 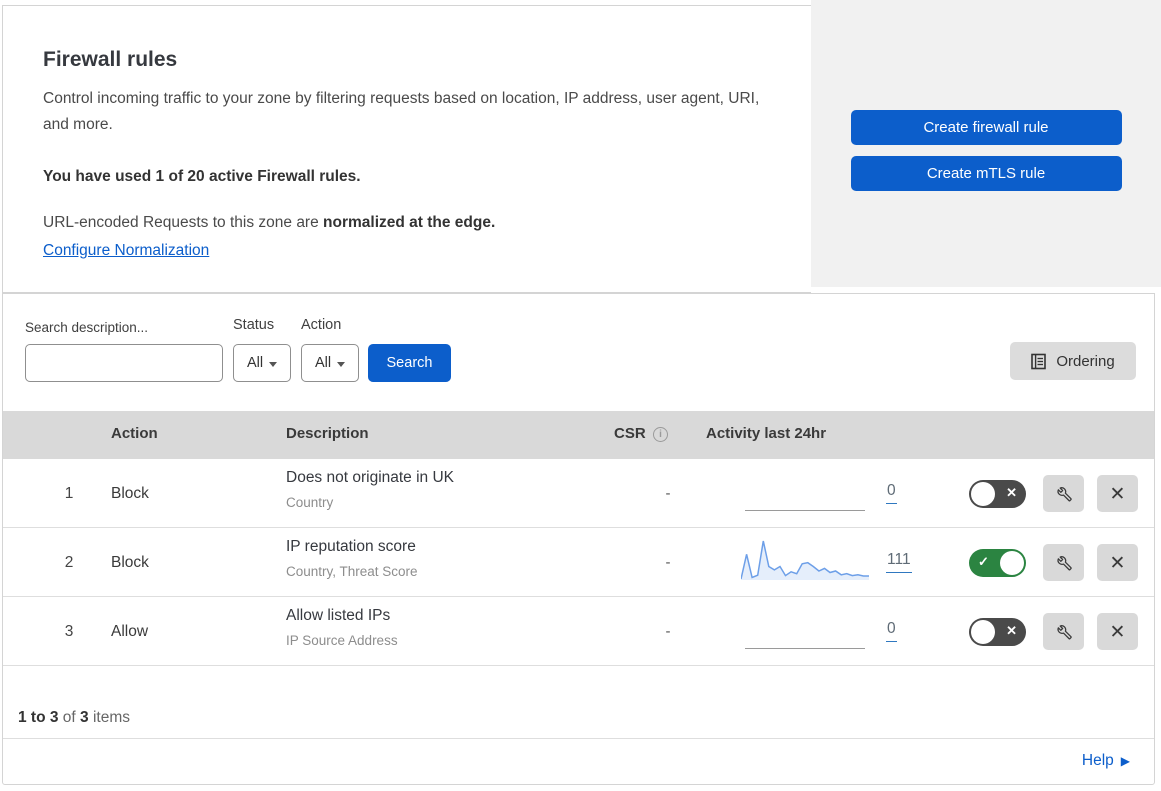 What do you see at coordinates (986, 173) in the screenshot?
I see `create-mtls-rule-button: Create mTLS rule` at bounding box center [986, 173].